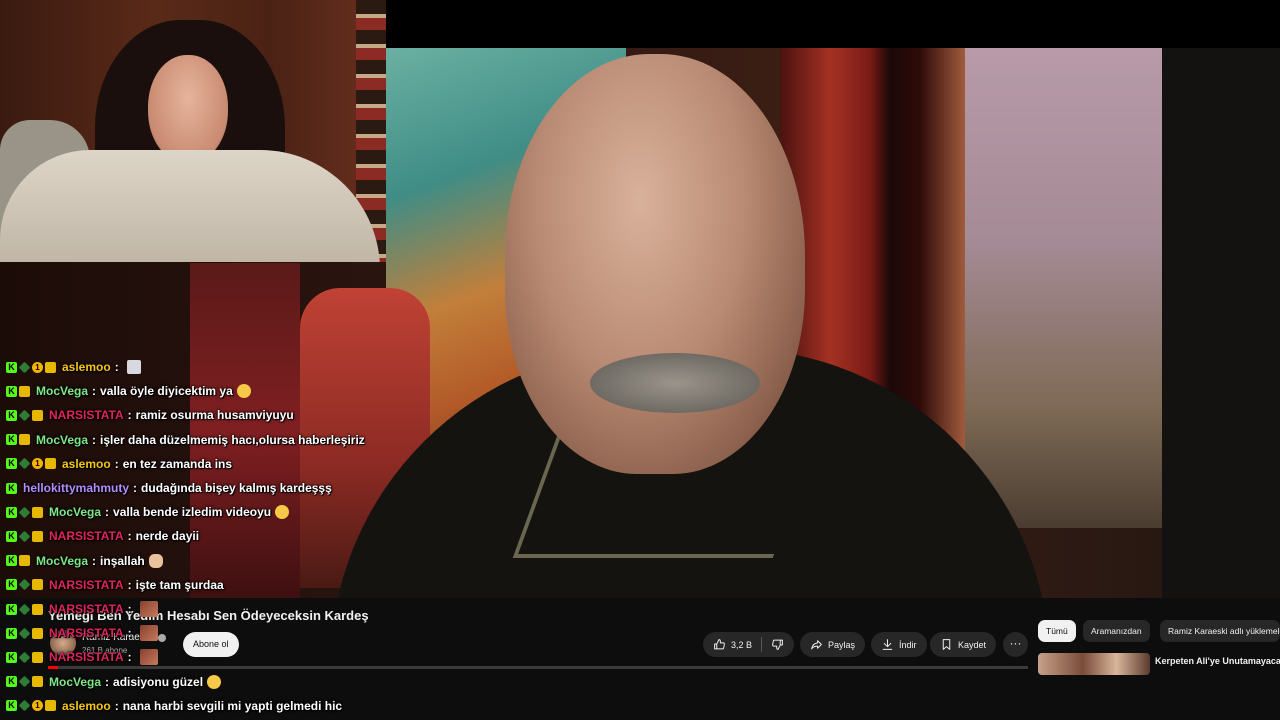 This screenshot has width=1280, height=720. I want to click on scene-dark-edge, so click(1221, 324).